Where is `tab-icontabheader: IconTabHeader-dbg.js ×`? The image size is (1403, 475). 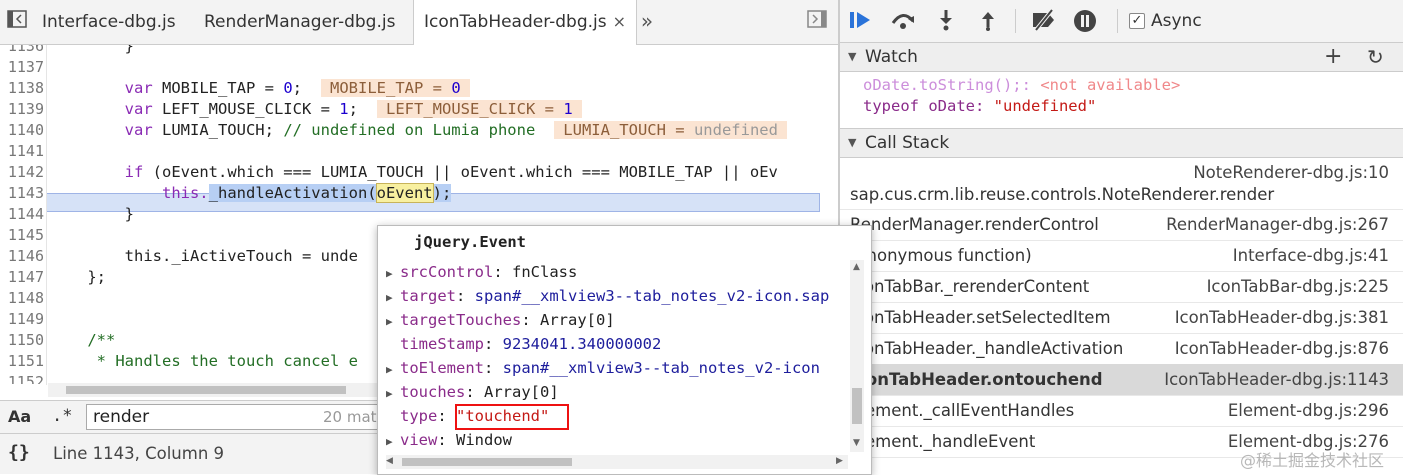
tab-icontabheader: IconTabHeader-dbg.js × is located at coordinates (525, 22).